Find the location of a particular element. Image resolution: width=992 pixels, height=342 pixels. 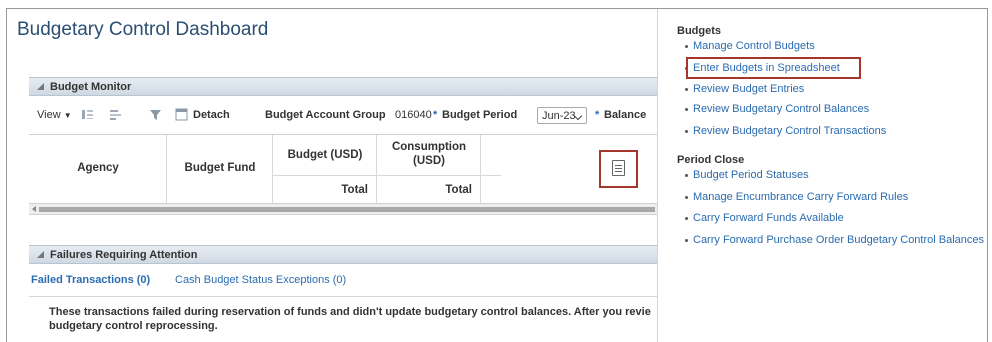

link-label: Review Budgetary Control Transactions is located at coordinates (790, 131).